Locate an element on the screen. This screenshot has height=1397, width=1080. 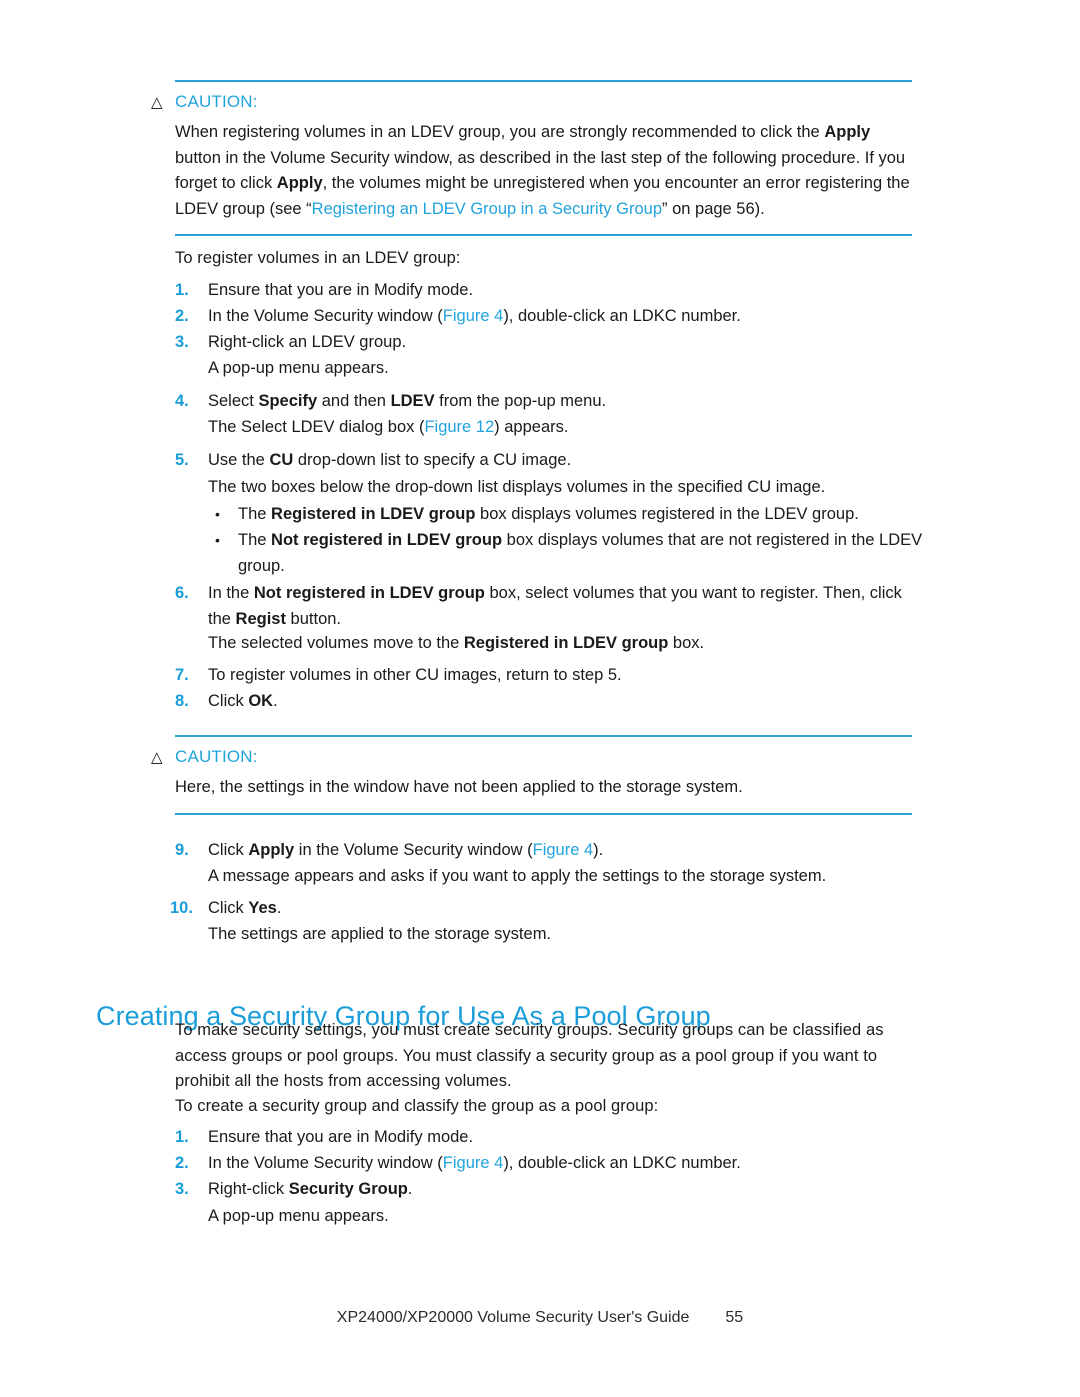
step-bold-specify: Specify is located at coordinates (288, 401).